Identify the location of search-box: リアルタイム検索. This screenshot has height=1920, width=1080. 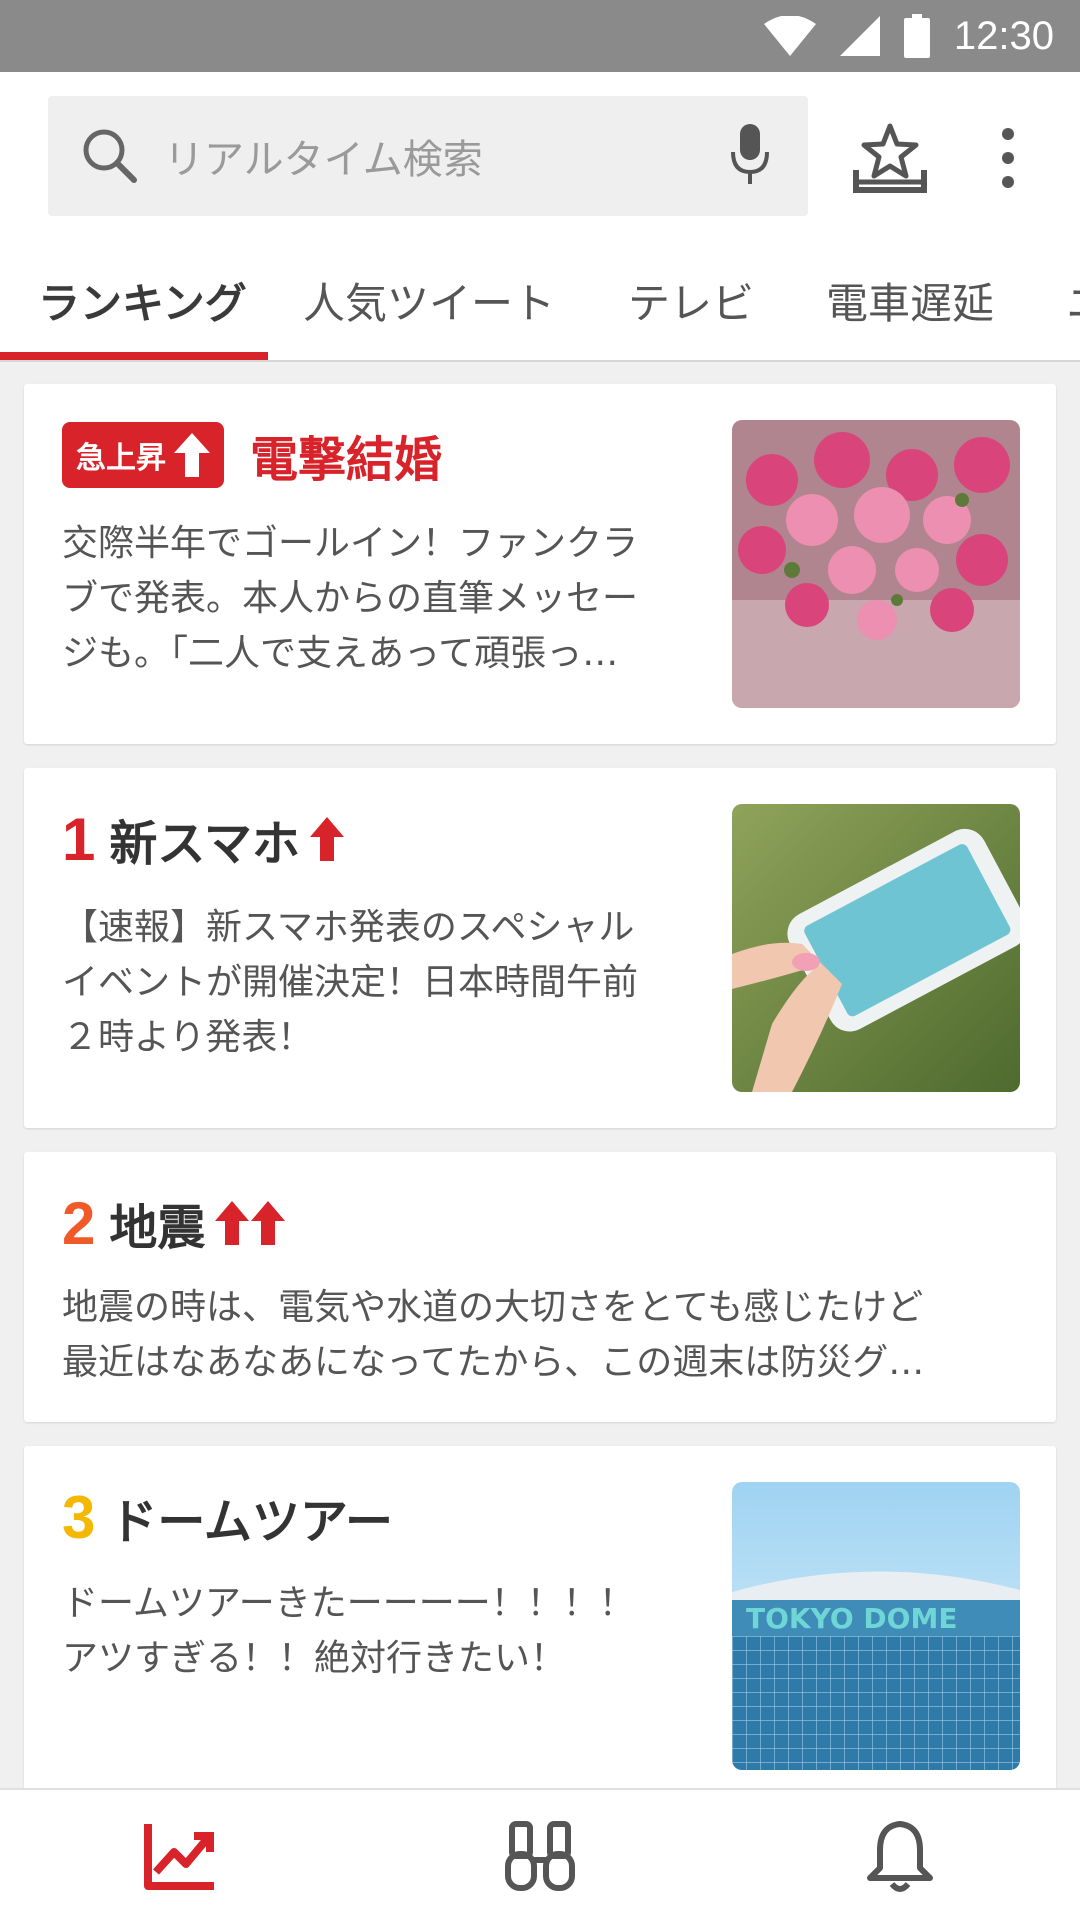
(428, 156).